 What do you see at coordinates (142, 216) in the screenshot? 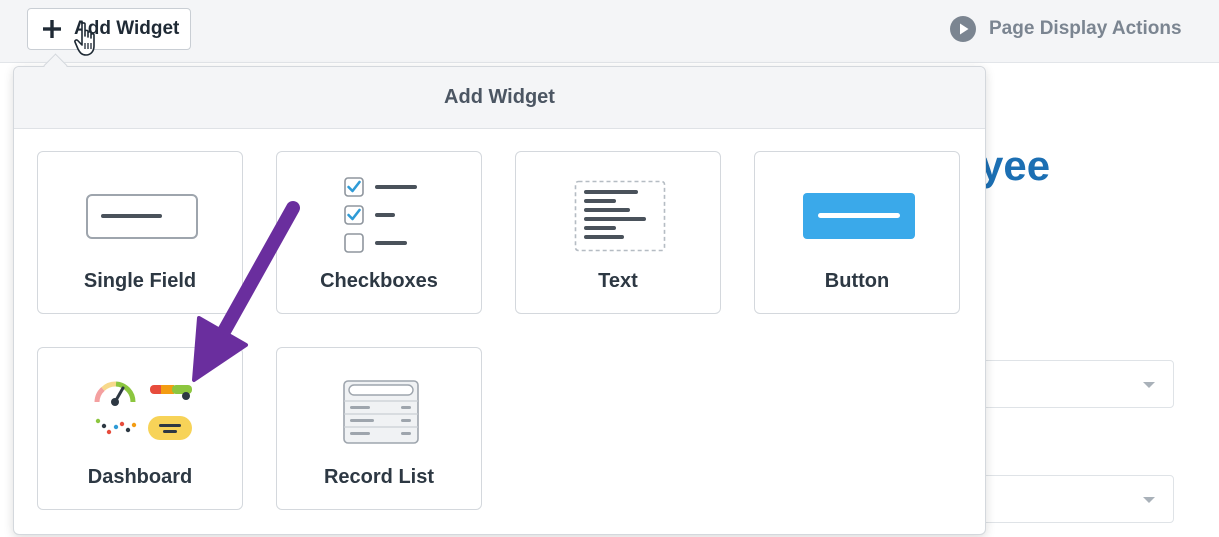
I see `single-field-icon` at bounding box center [142, 216].